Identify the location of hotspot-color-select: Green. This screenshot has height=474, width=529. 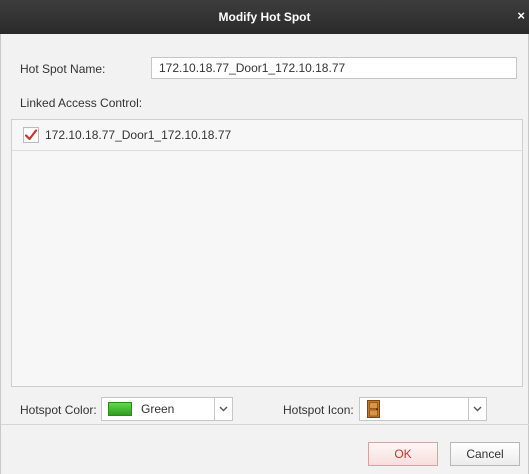
(167, 409).